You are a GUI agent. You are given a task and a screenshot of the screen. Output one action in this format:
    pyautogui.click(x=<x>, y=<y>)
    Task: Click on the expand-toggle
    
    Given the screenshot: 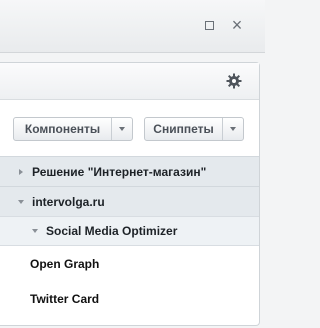 What is the action you would take?
    pyautogui.click(x=21, y=172)
    